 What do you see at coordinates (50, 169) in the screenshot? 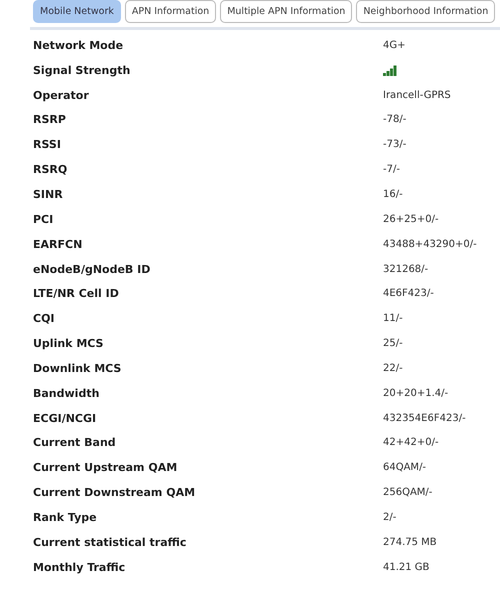
I see `row-label: RSRQ` at bounding box center [50, 169].